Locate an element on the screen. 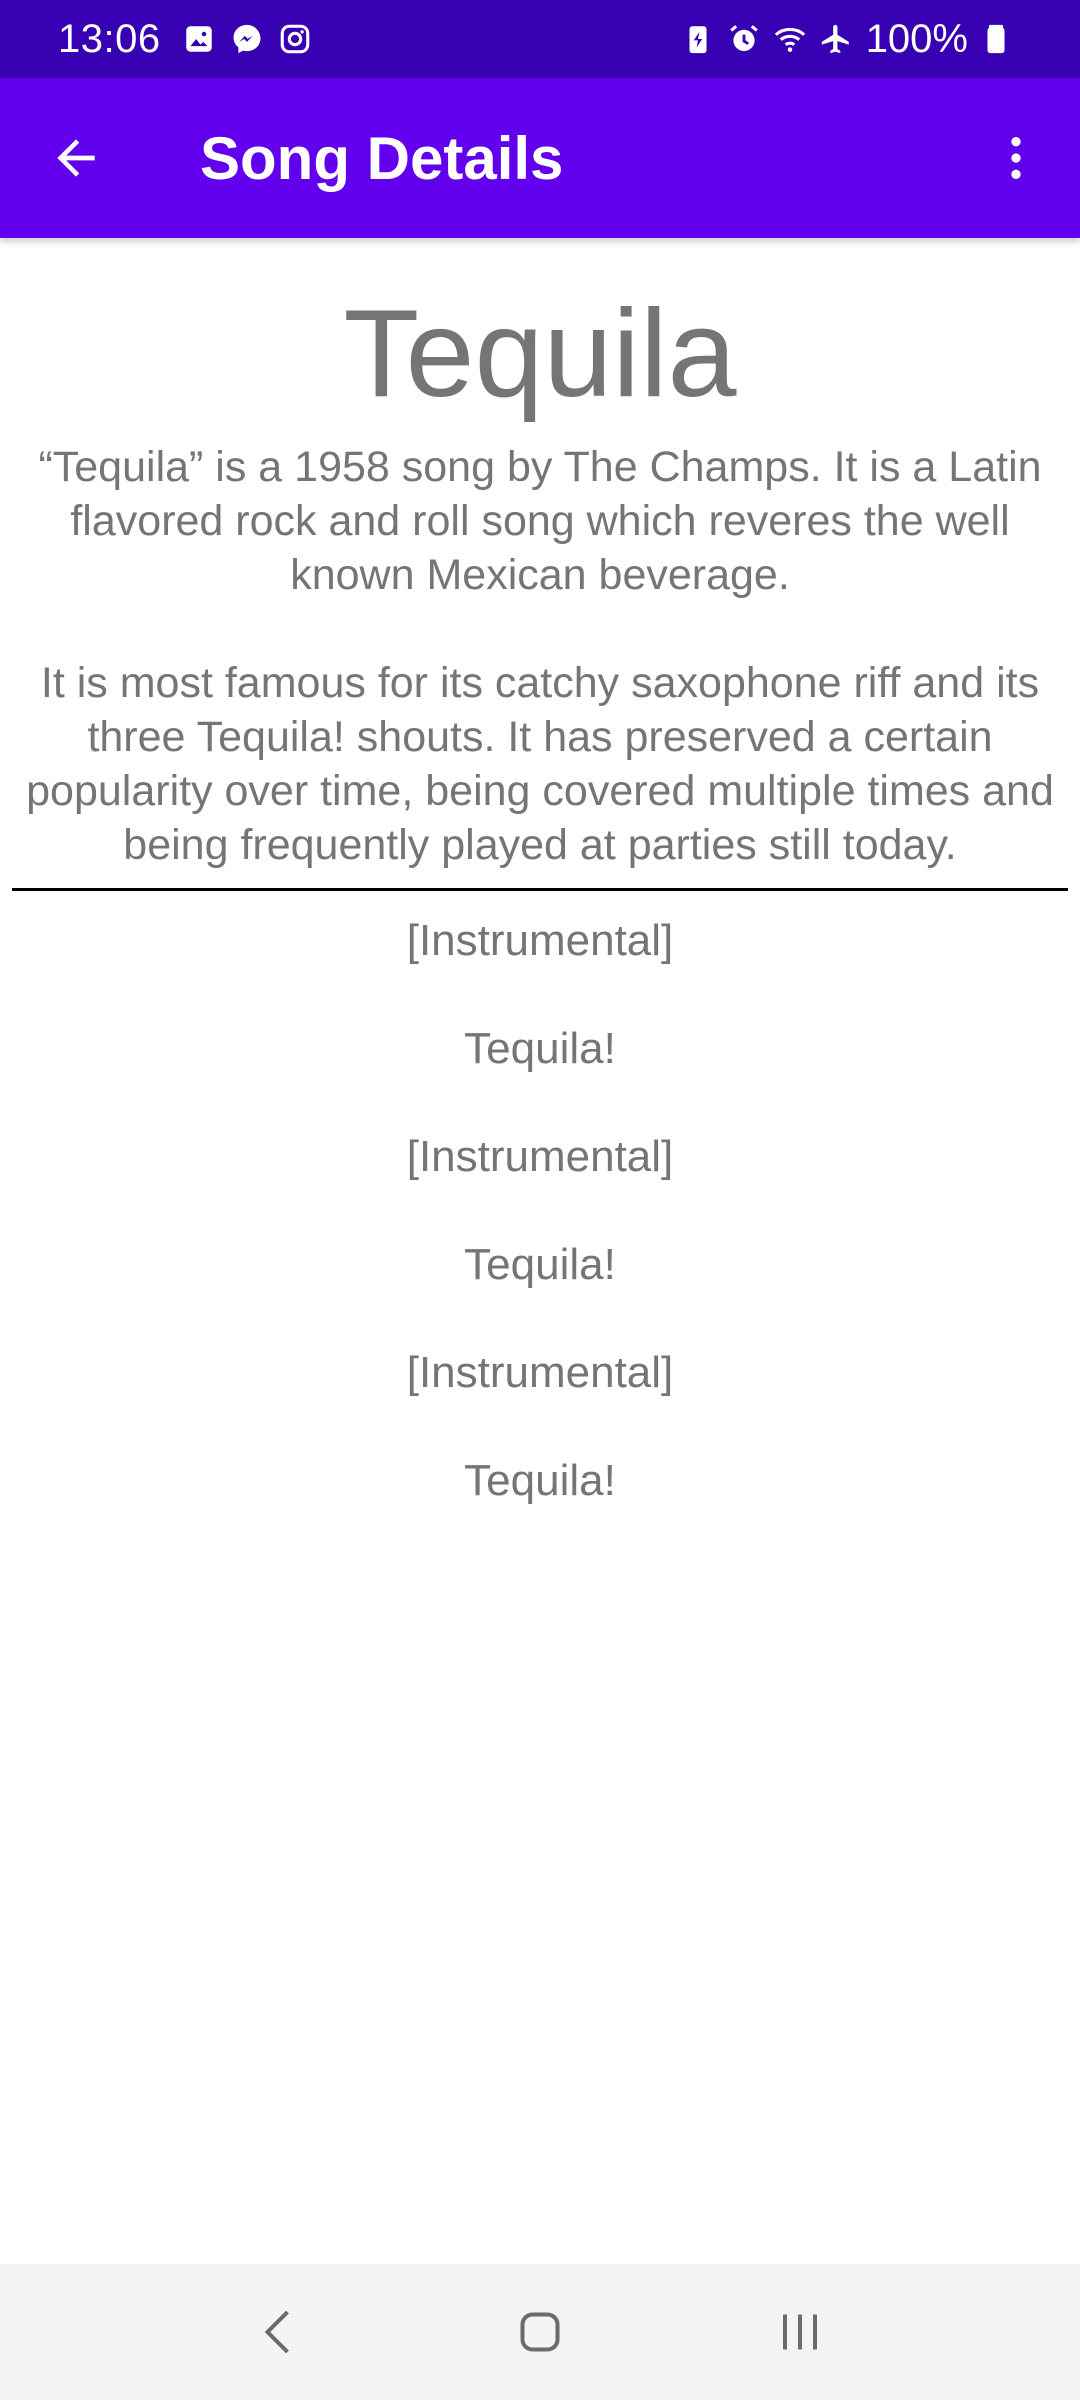  gallery-icon is located at coordinates (199, 39).